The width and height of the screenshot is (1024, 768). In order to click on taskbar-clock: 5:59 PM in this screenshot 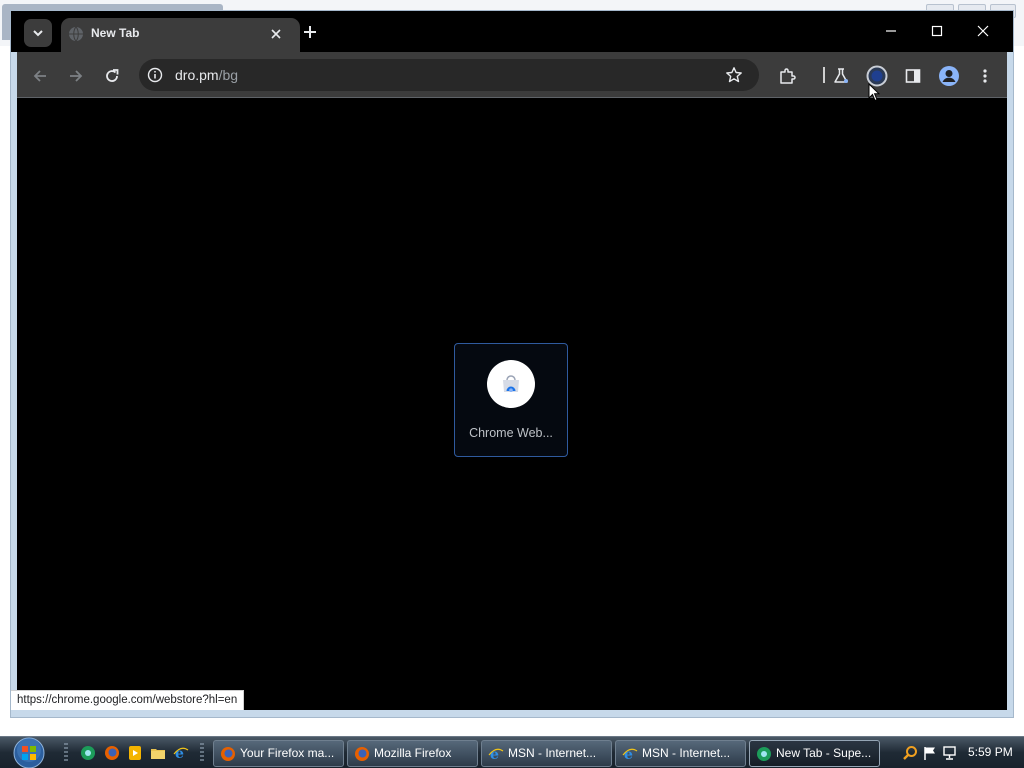, I will do `click(990, 752)`.